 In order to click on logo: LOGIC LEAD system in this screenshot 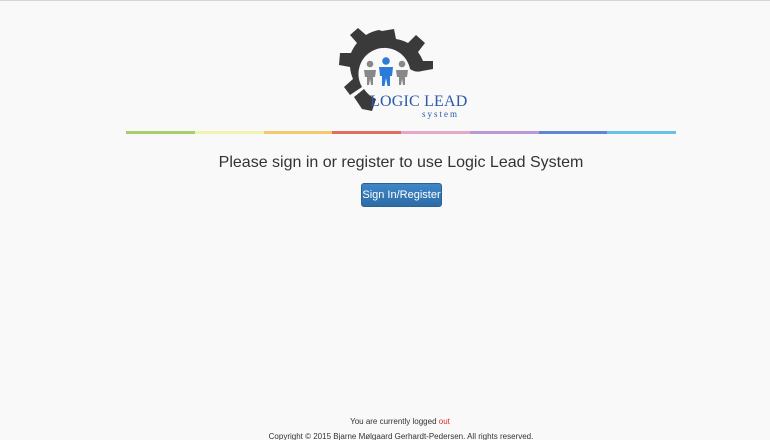, I will do `click(401, 73)`.